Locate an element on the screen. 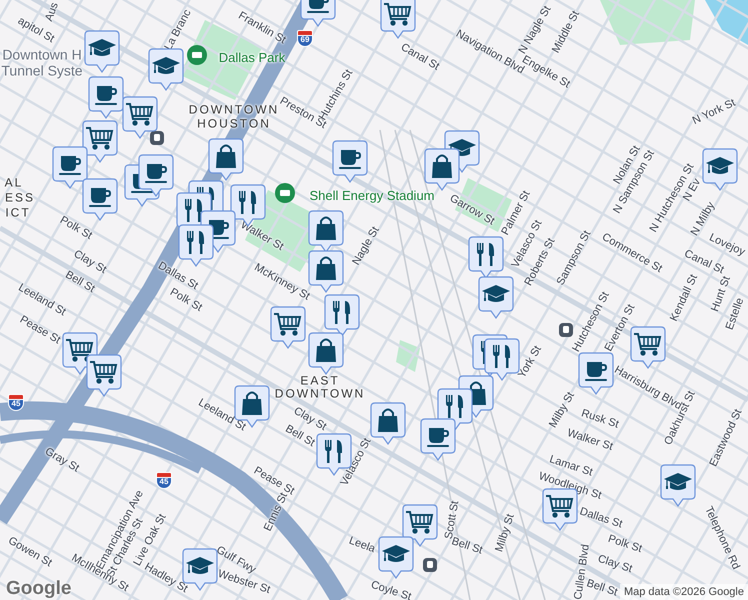 This screenshot has height=600, width=748. street-label: Dallas St is located at coordinates (601, 518).